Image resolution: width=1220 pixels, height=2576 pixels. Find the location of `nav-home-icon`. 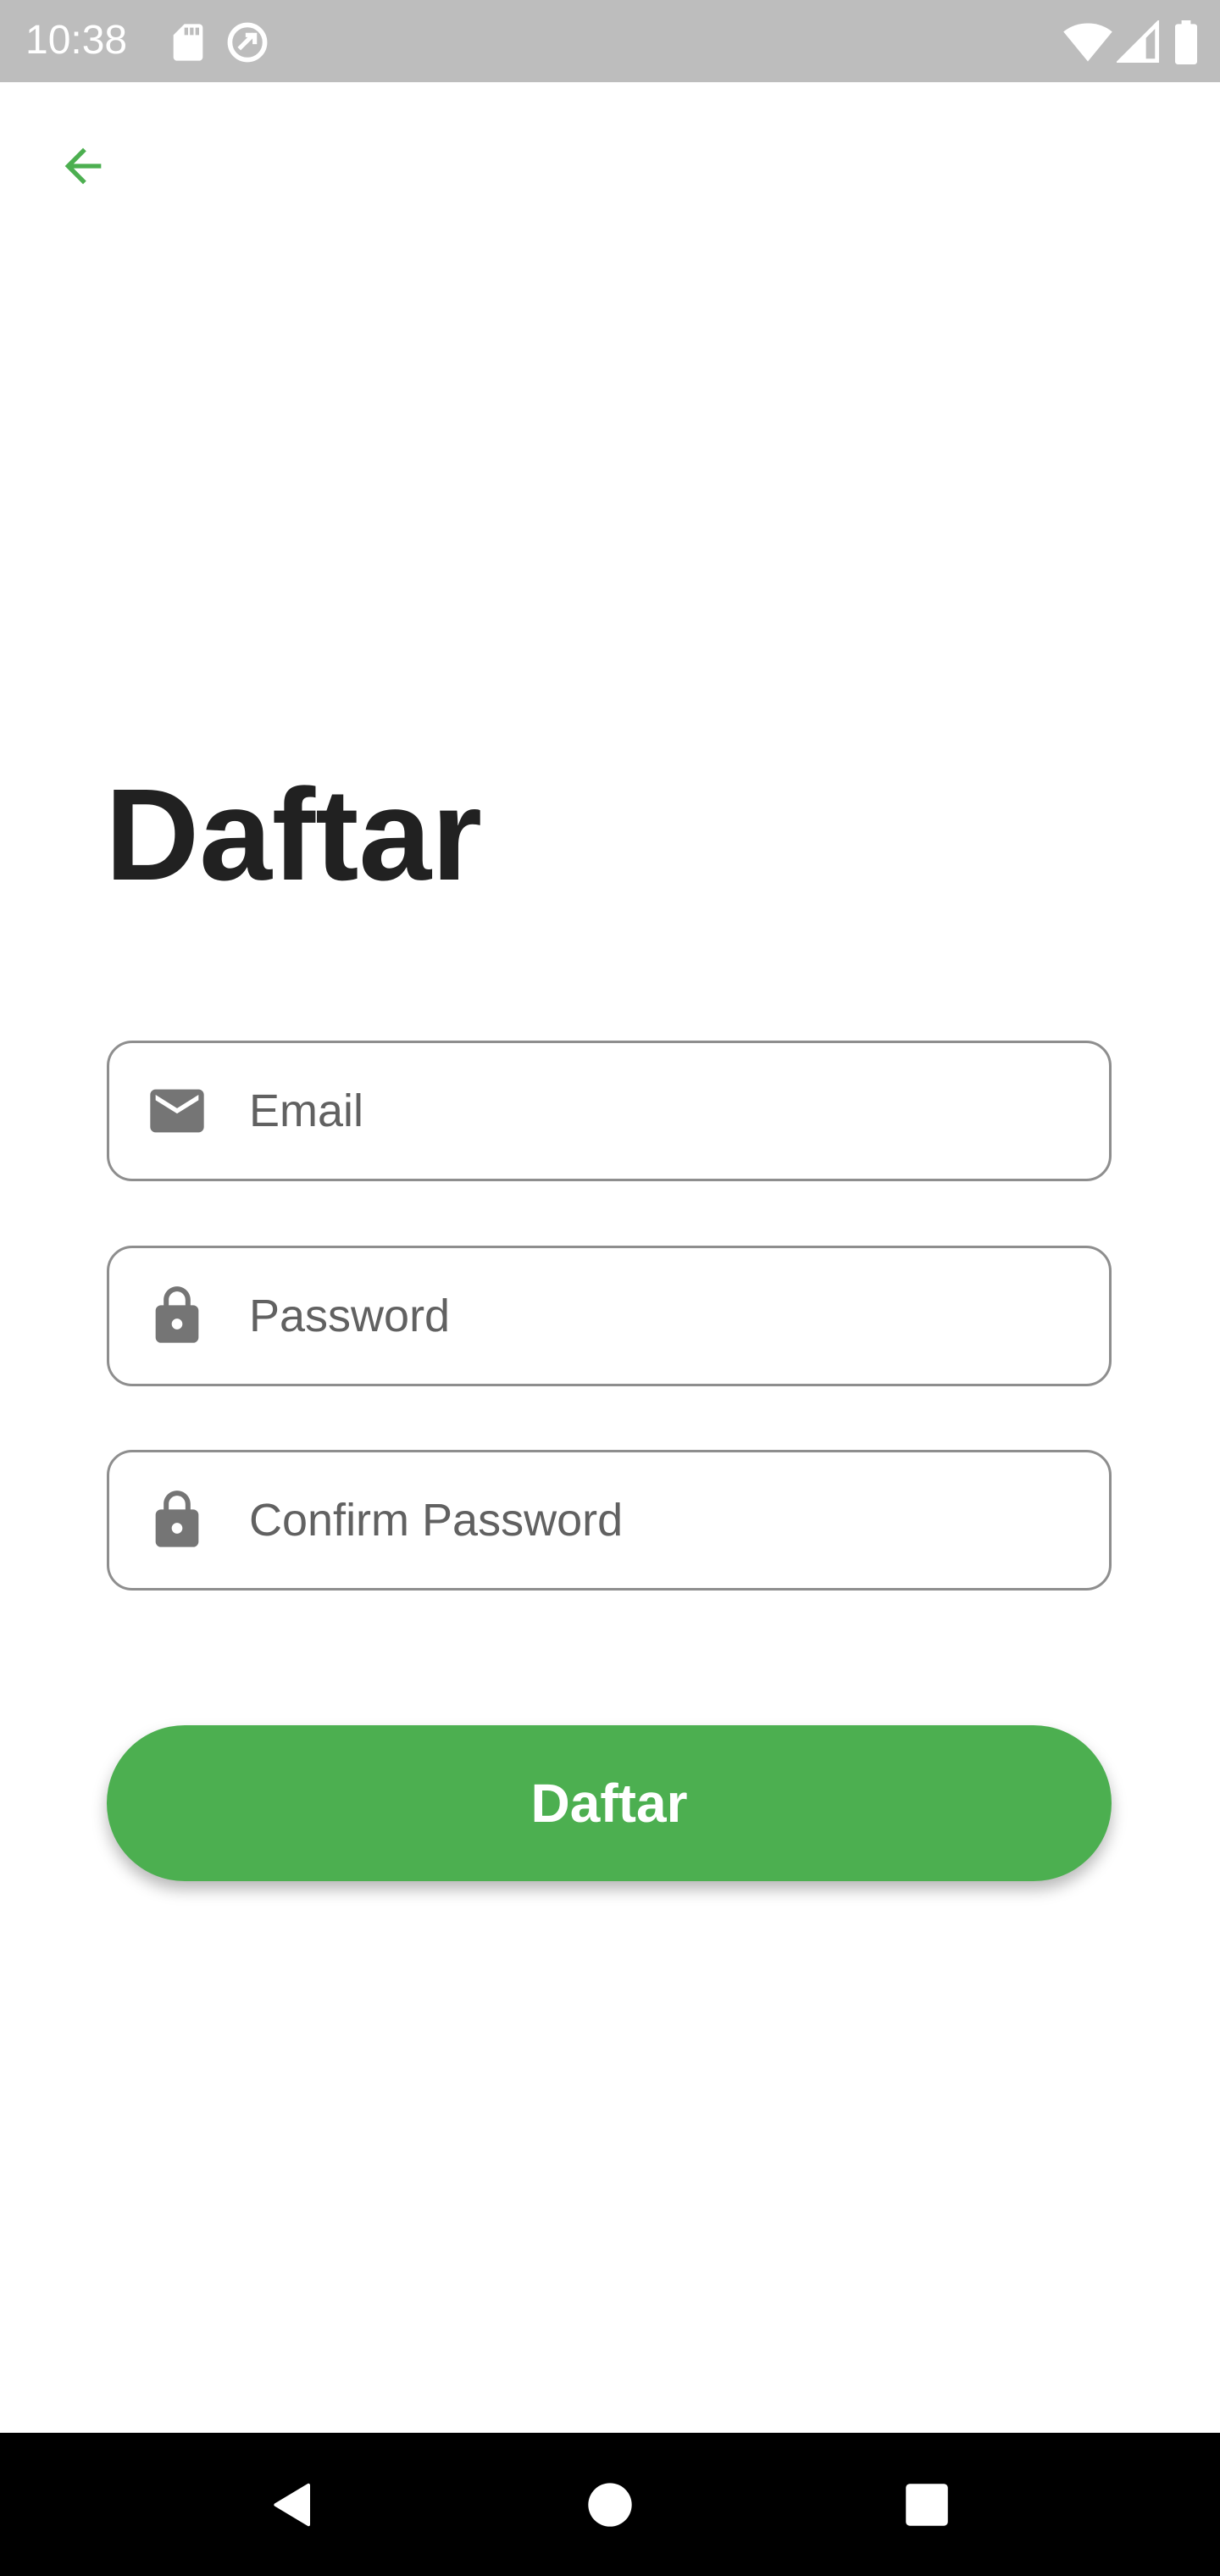

nav-home-icon is located at coordinates (610, 2505).